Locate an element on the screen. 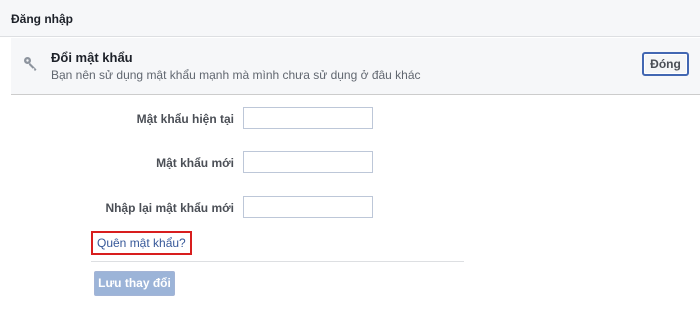 Image resolution: width=700 pixels, height=313 pixels. forgot-password-link: Quên mật khẩu? is located at coordinates (141, 243).